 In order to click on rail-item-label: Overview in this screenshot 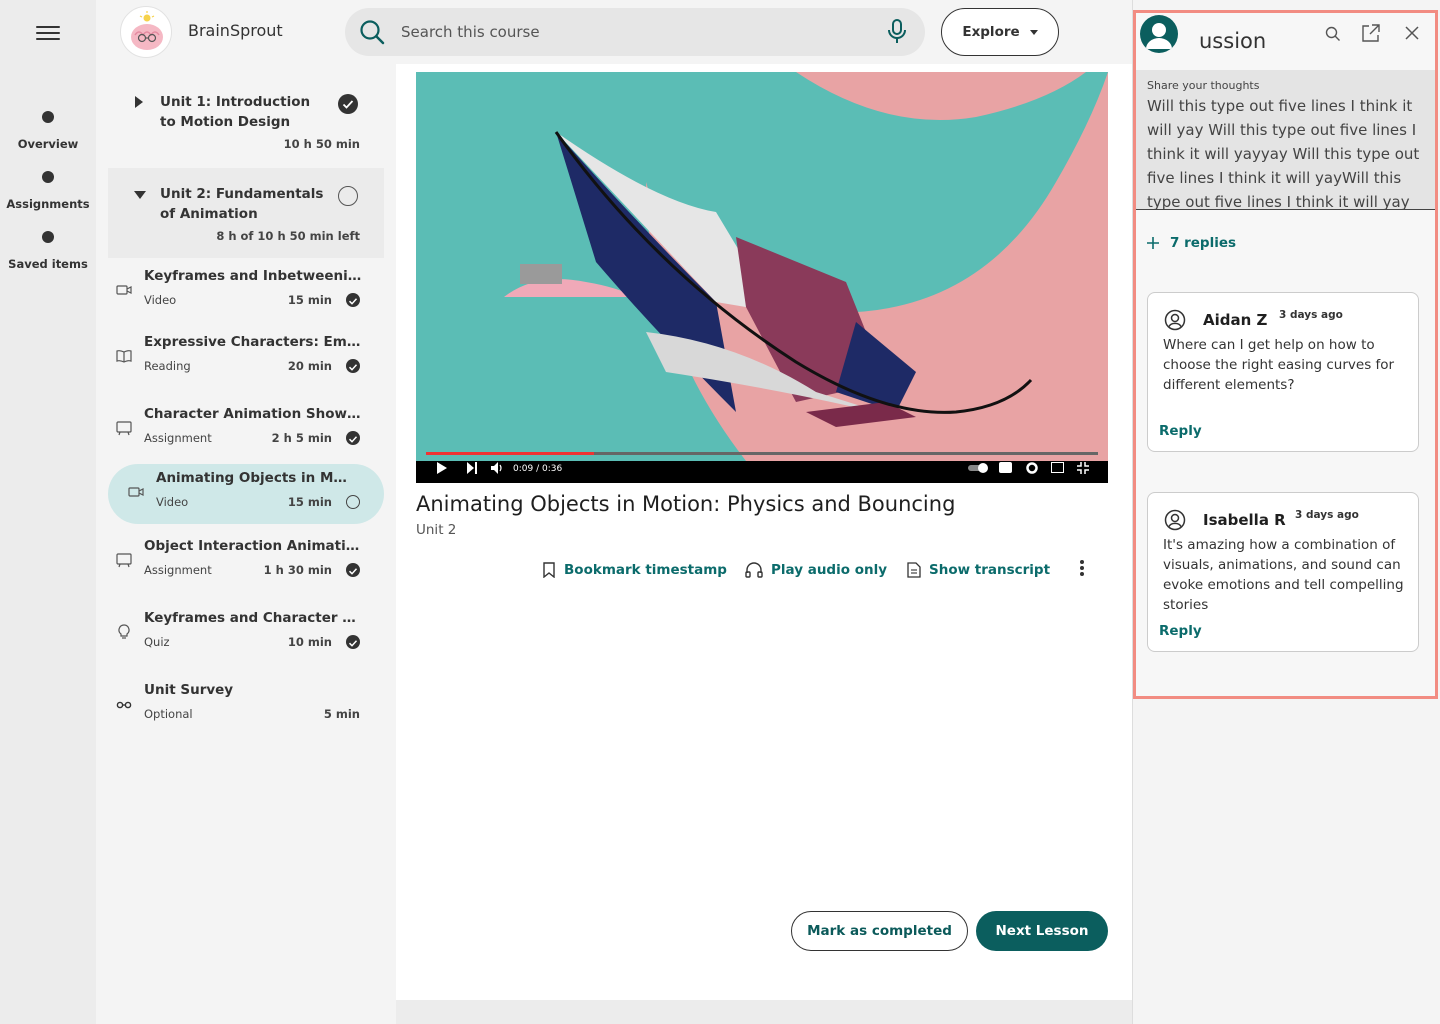, I will do `click(48, 144)`.